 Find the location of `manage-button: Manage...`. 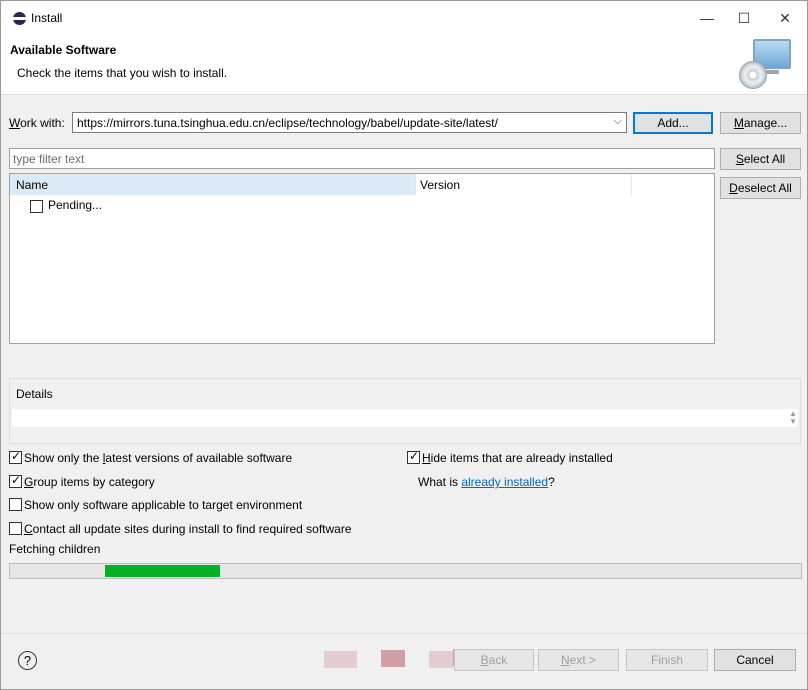

manage-button: Manage... is located at coordinates (760, 123).